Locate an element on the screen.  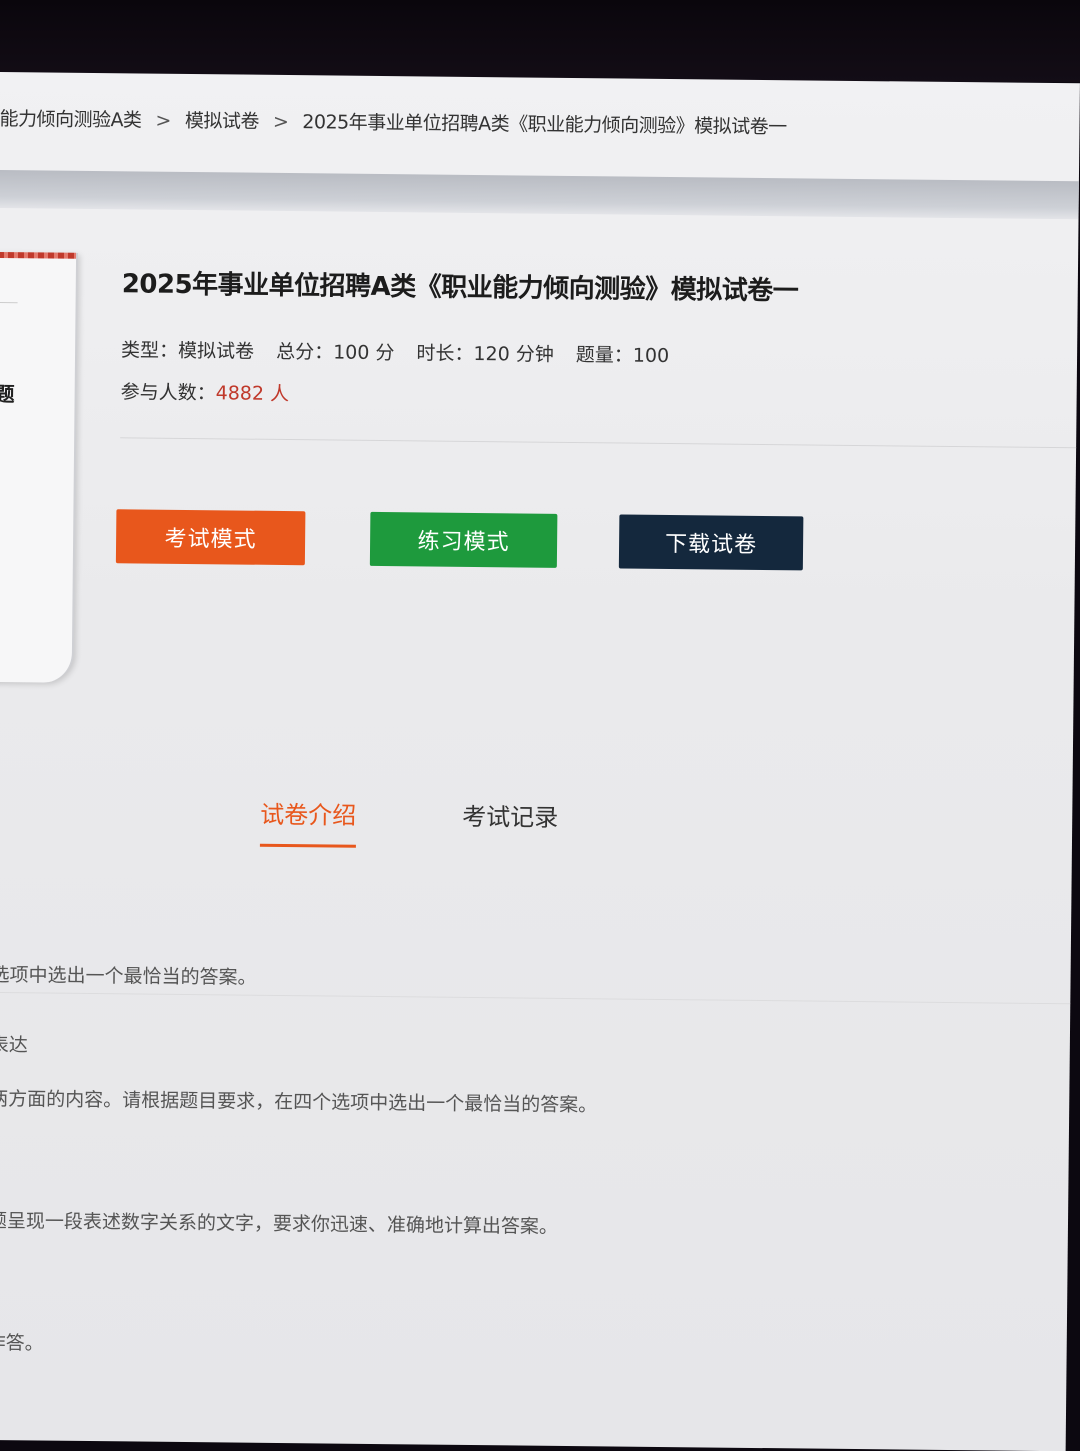
intro-line: 两方面的内容。请根据题目要求，在四个选项中选出一个最恰当的答案。 is located at coordinates (299, 1102).